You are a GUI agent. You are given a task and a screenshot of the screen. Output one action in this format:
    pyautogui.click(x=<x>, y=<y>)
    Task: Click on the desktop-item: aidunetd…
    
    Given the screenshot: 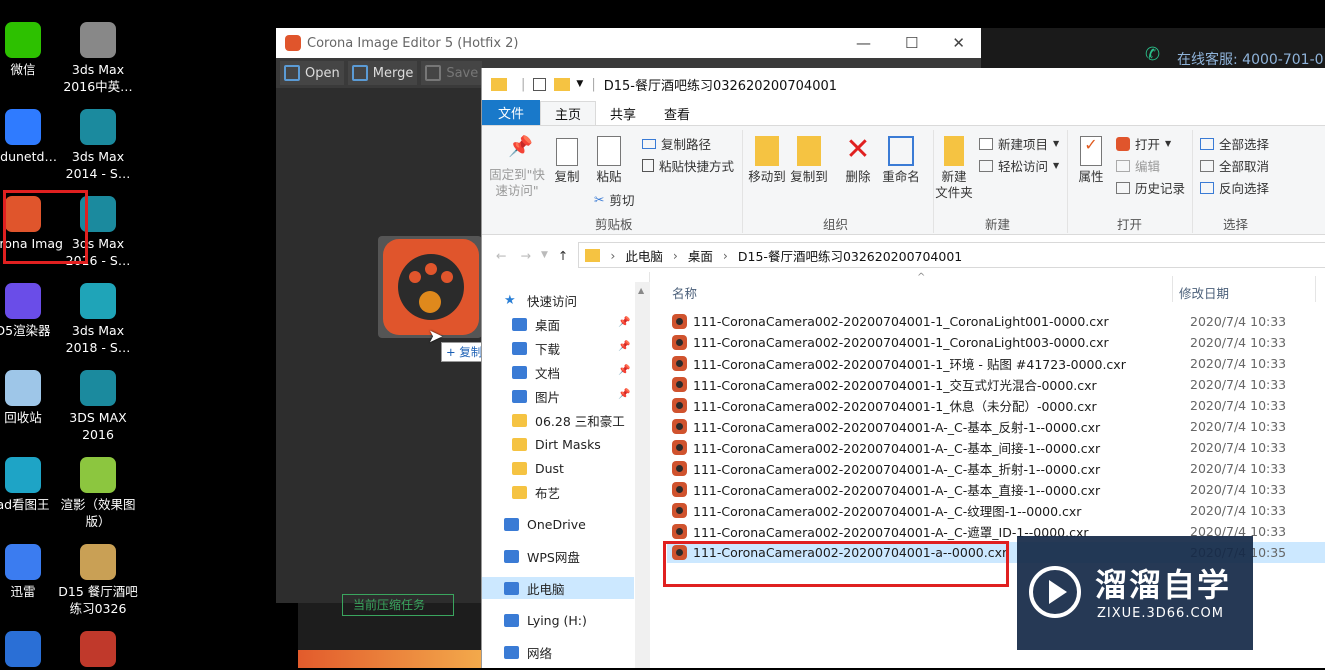 What is the action you would take?
    pyautogui.click(x=32, y=137)
    